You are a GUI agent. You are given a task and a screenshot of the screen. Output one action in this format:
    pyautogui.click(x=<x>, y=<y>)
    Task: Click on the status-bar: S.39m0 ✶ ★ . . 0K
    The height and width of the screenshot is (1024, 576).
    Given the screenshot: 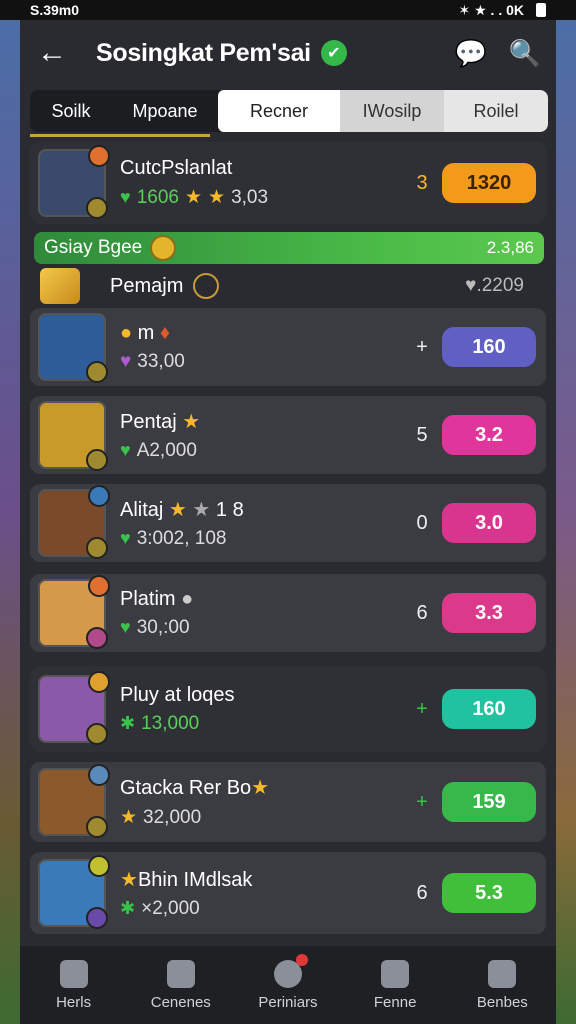 What is the action you would take?
    pyautogui.click(x=288, y=10)
    